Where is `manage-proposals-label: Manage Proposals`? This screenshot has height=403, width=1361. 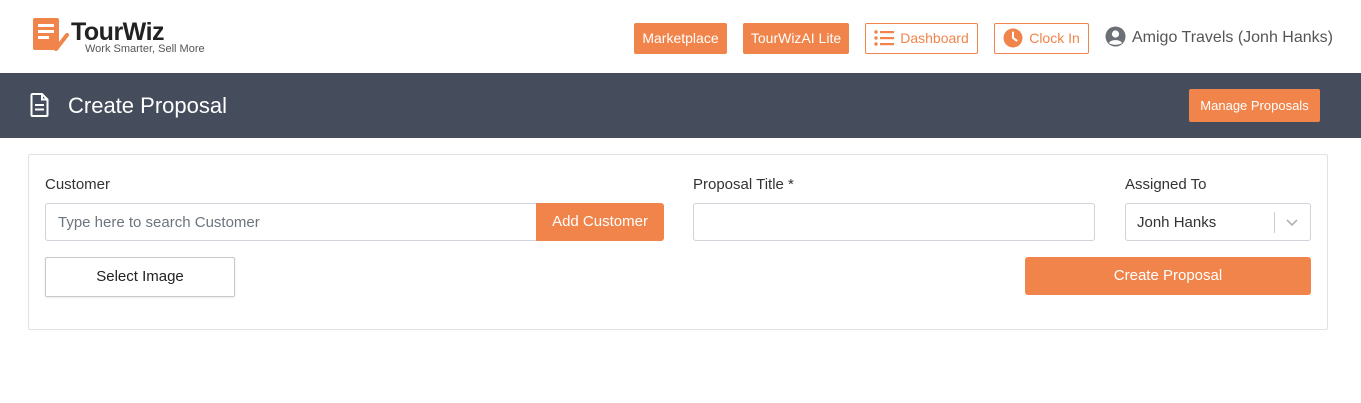 manage-proposals-label: Manage Proposals is located at coordinates (1254, 105).